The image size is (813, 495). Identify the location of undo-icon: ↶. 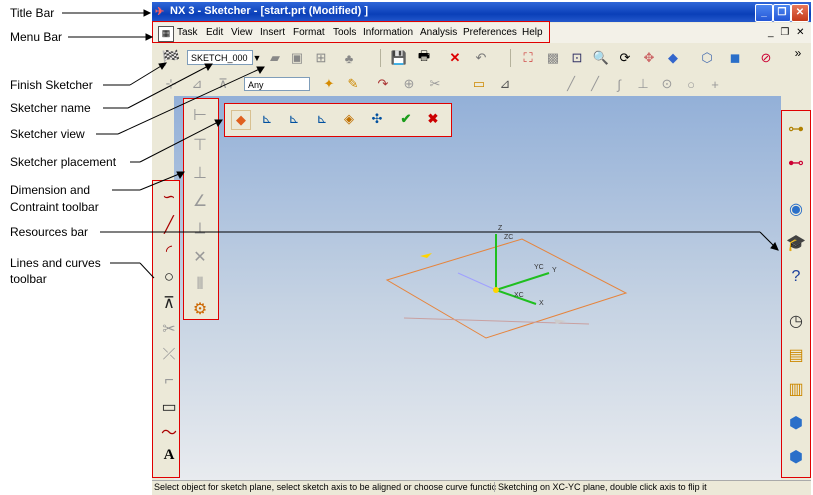
(481, 58).